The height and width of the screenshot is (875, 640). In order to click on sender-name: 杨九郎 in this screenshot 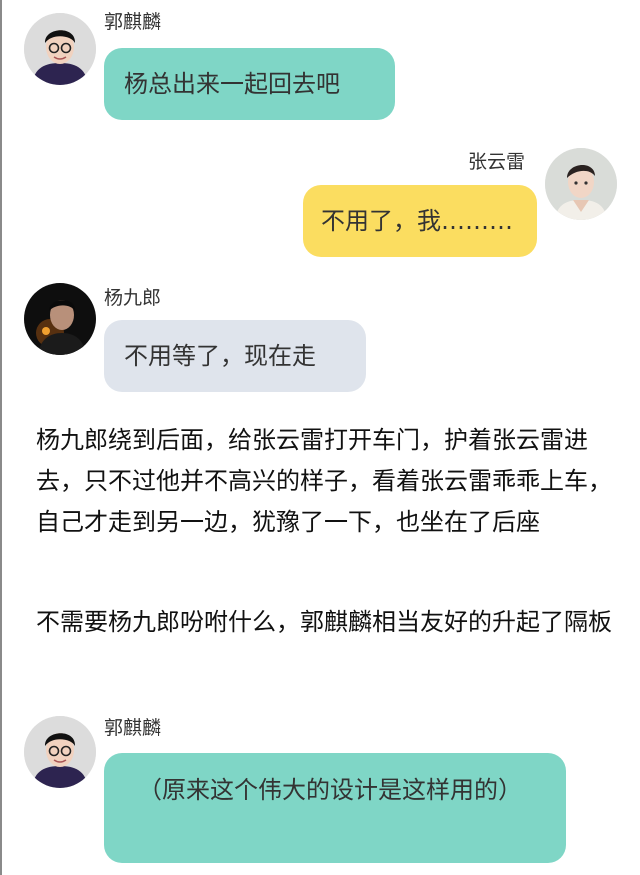, I will do `click(133, 298)`.